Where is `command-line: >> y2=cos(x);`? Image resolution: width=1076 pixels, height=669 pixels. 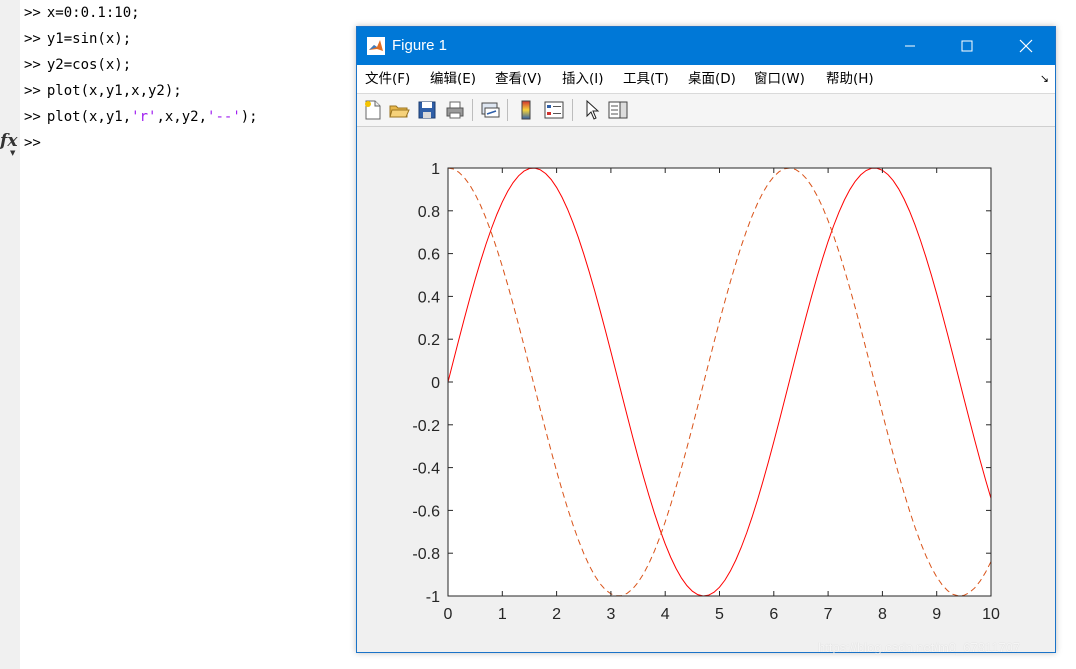
command-line: >> y2=cos(x); is located at coordinates (141, 65).